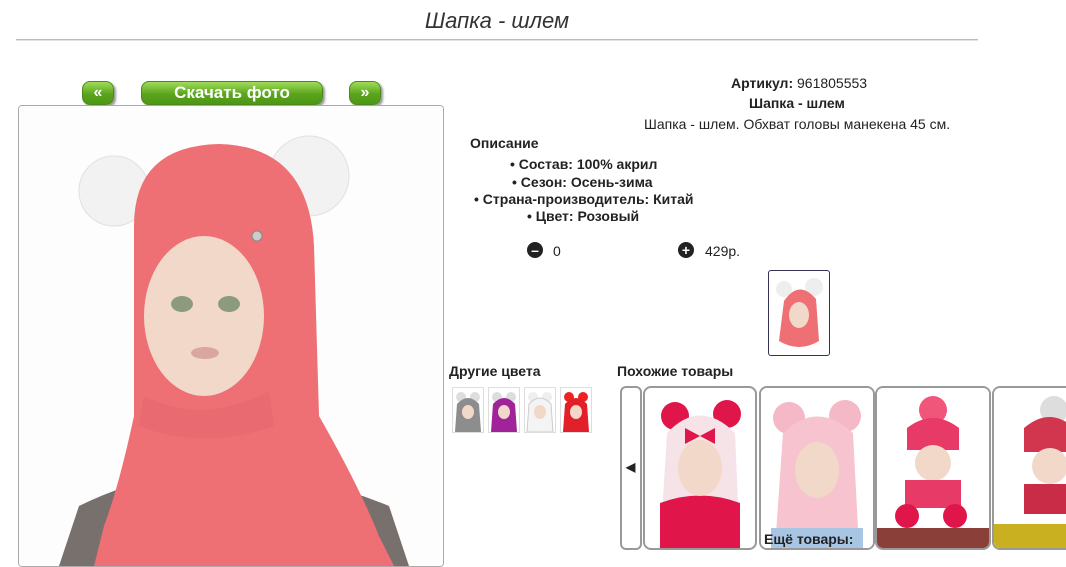 Image resolution: width=1066 pixels, height=567 pixels. I want to click on similar-prev-button: ◀, so click(631, 468).